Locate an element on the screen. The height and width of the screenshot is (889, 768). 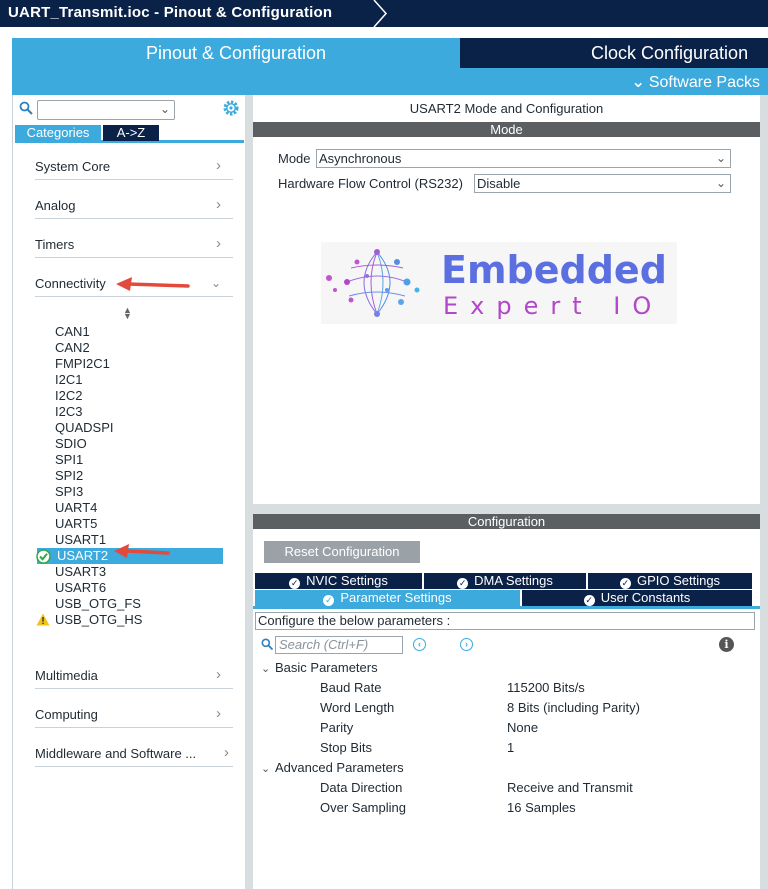
list-item-i2c2: I2C2 is located at coordinates (68, 396).